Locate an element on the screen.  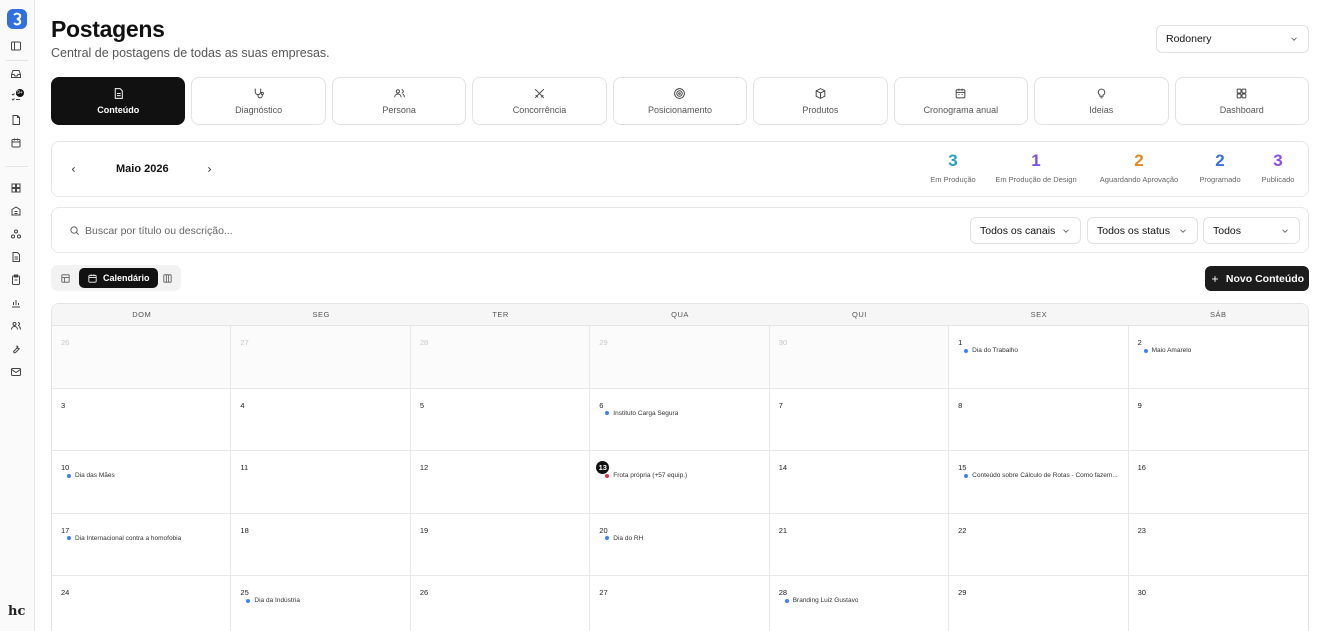
user-avatar: hc is located at coordinates (16, 611).